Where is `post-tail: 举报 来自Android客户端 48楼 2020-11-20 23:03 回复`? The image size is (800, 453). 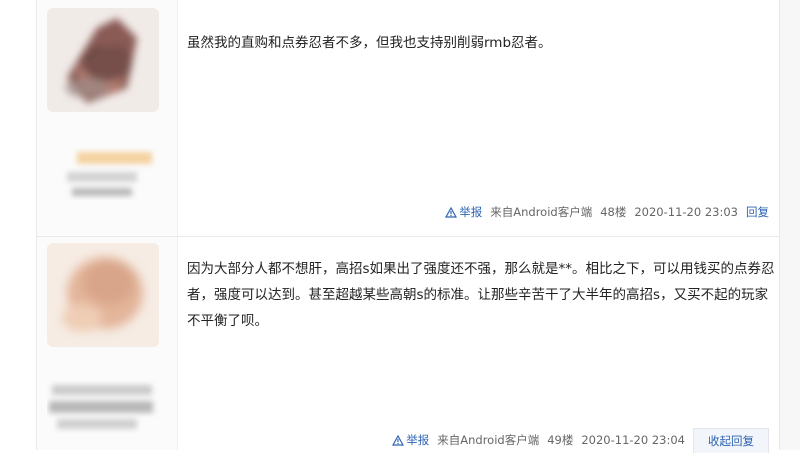
post-tail: 举报 来自Android客户端 48楼 2020-11-20 23:03 回复 is located at coordinates (603, 212).